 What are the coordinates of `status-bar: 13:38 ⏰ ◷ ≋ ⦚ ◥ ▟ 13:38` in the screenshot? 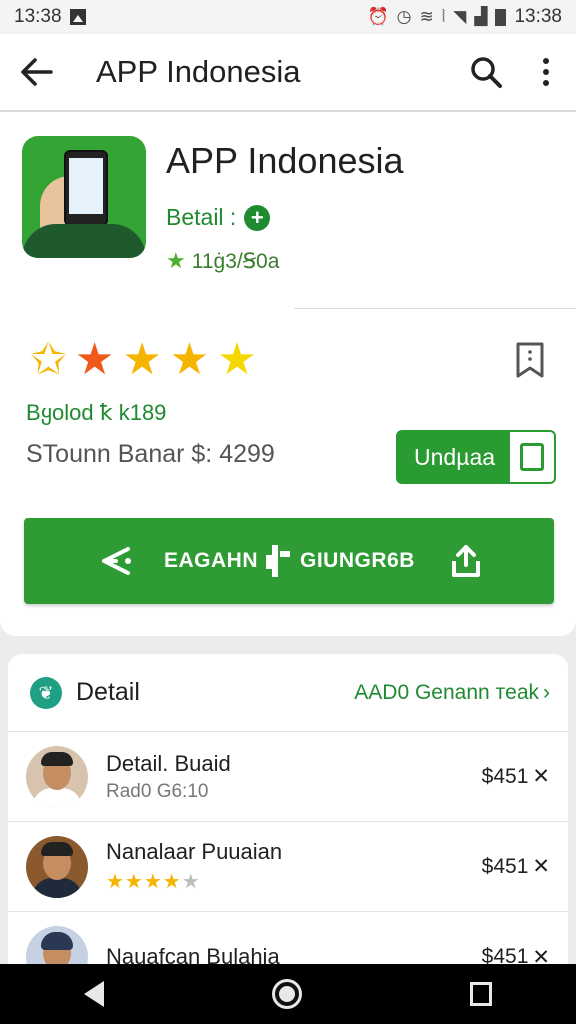 It's located at (288, 17).